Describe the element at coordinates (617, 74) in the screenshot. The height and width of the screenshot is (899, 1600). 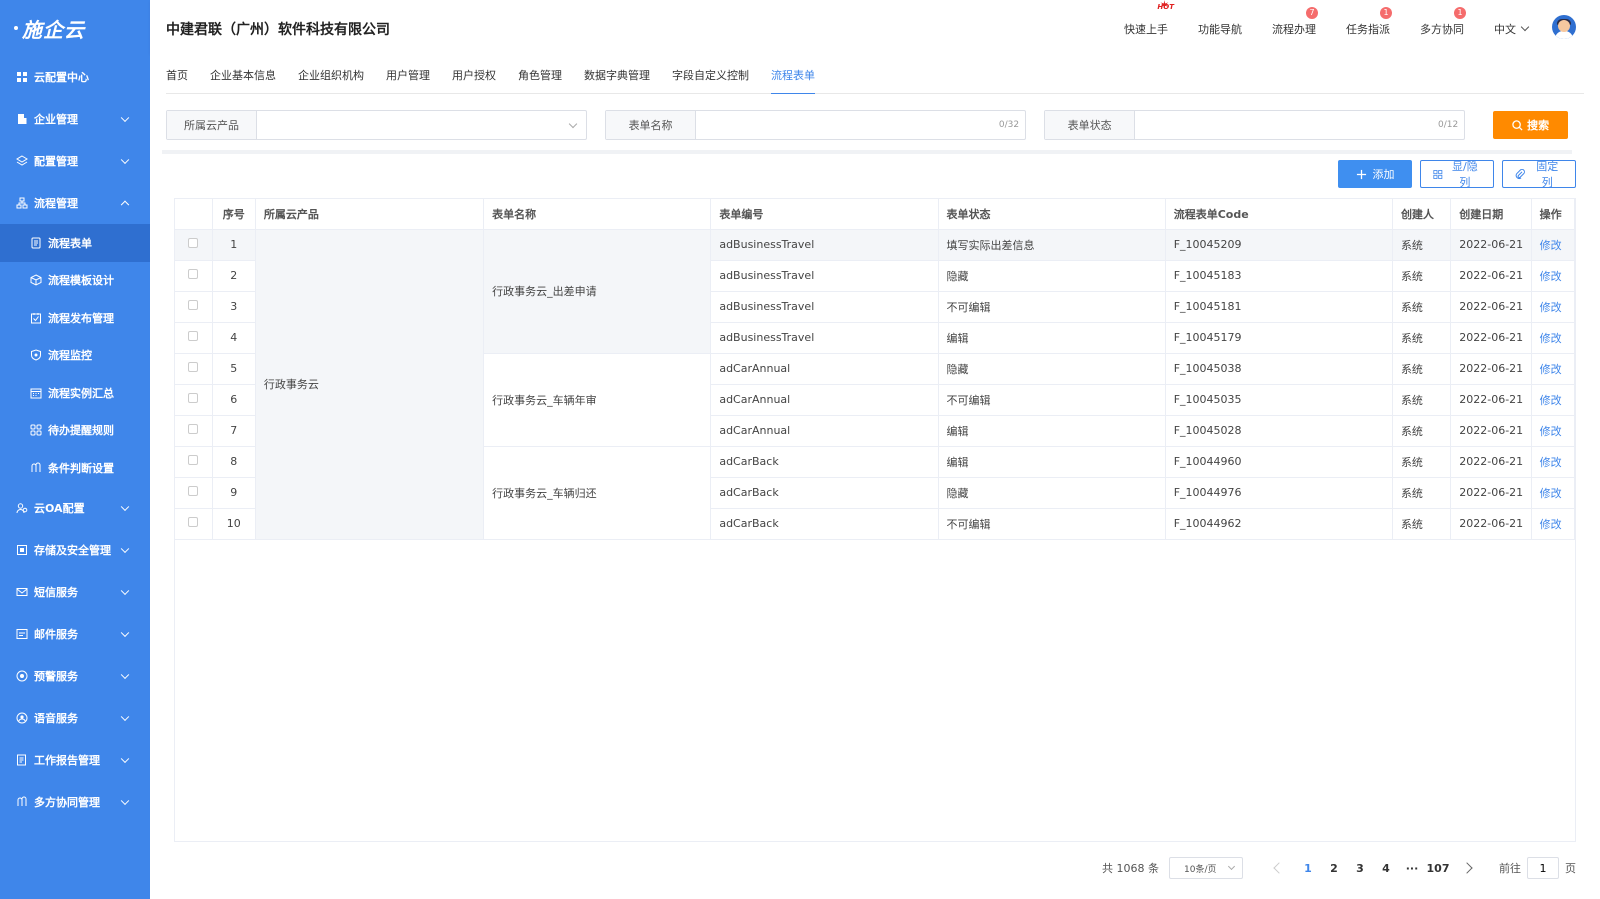
I see `tab-6: 数据字典管理` at that location.